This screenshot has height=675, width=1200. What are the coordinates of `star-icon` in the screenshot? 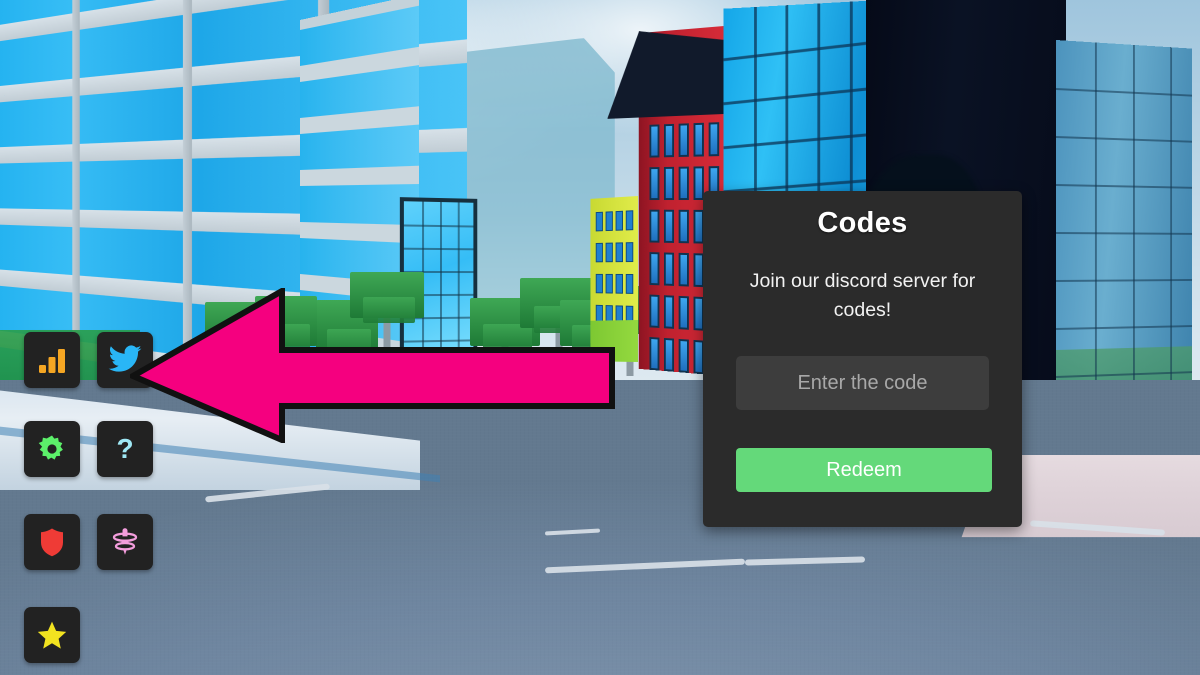 It's located at (52, 635).